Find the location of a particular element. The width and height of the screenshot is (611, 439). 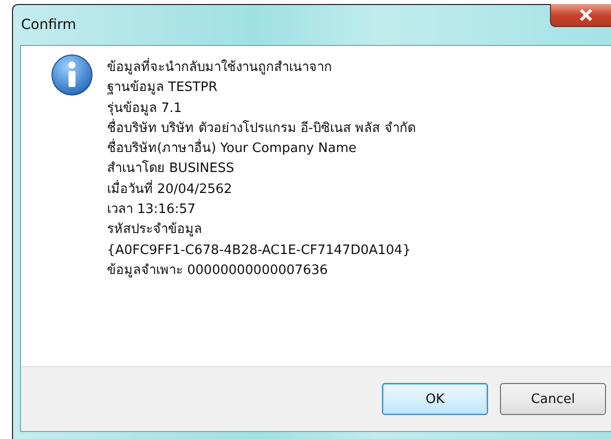

message-line: ฐานข้อมูล TESTPR is located at coordinates (162, 88).